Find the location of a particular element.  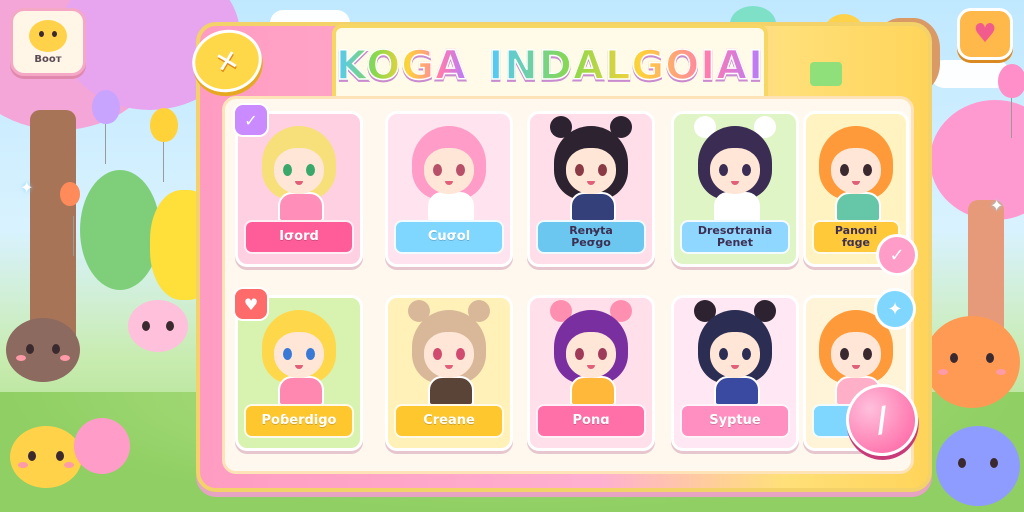

star-icon: ✦ is located at coordinates (895, 309).